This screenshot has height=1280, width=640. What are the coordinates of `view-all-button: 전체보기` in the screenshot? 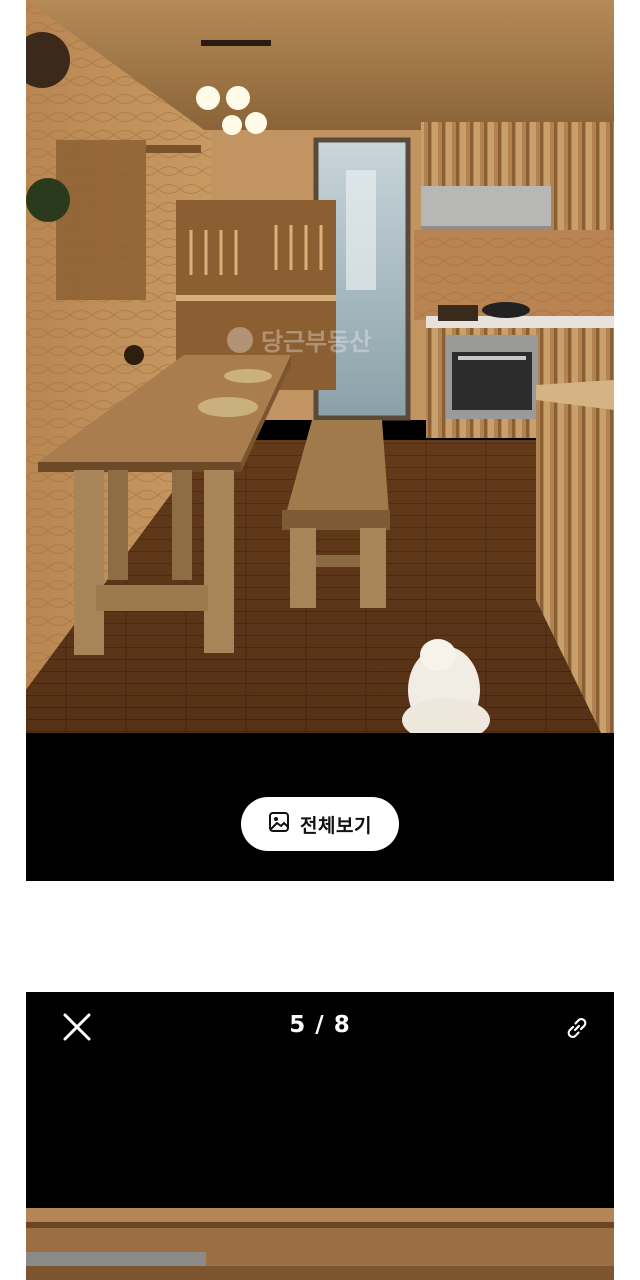 It's located at (320, 824).